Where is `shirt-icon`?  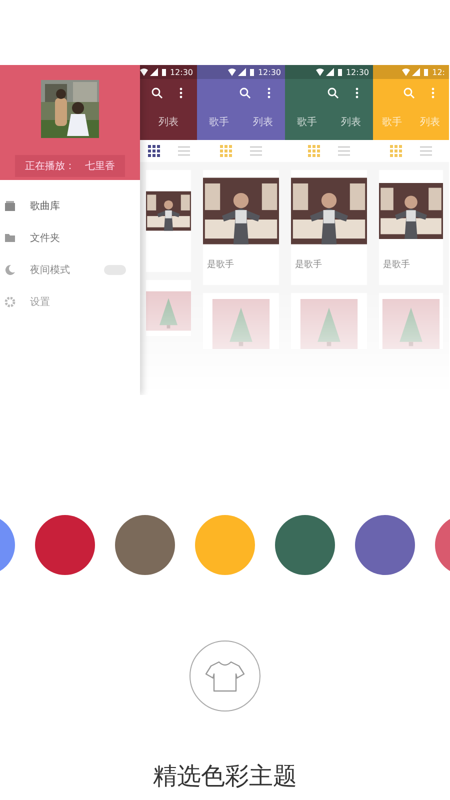
shirt-icon is located at coordinates (225, 676).